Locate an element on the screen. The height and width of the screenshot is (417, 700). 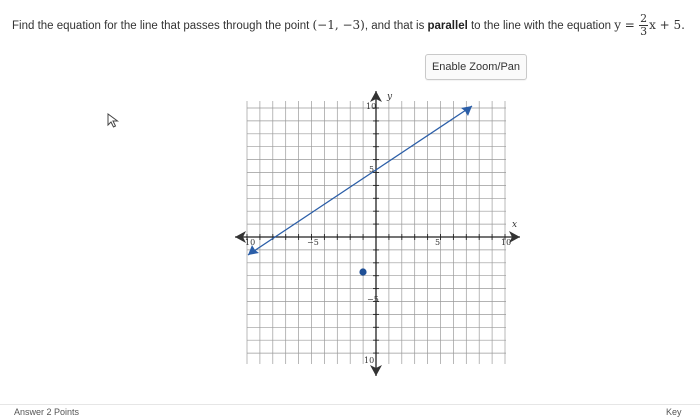
x-axis-label: x is located at coordinates (514, 225).